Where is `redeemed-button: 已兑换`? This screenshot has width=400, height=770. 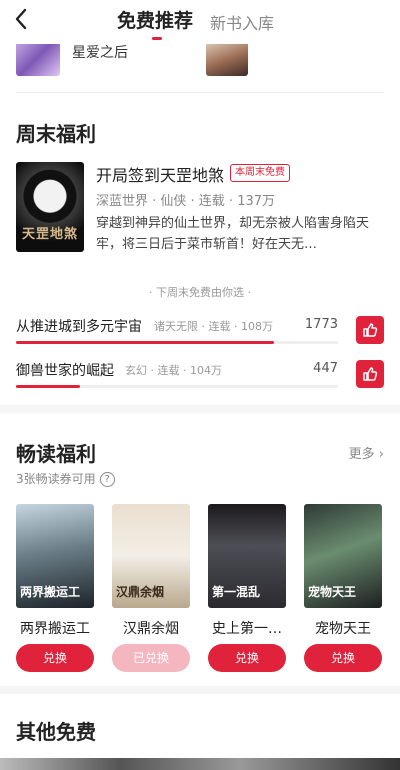
redeemed-button: 已兑换 is located at coordinates (151, 658).